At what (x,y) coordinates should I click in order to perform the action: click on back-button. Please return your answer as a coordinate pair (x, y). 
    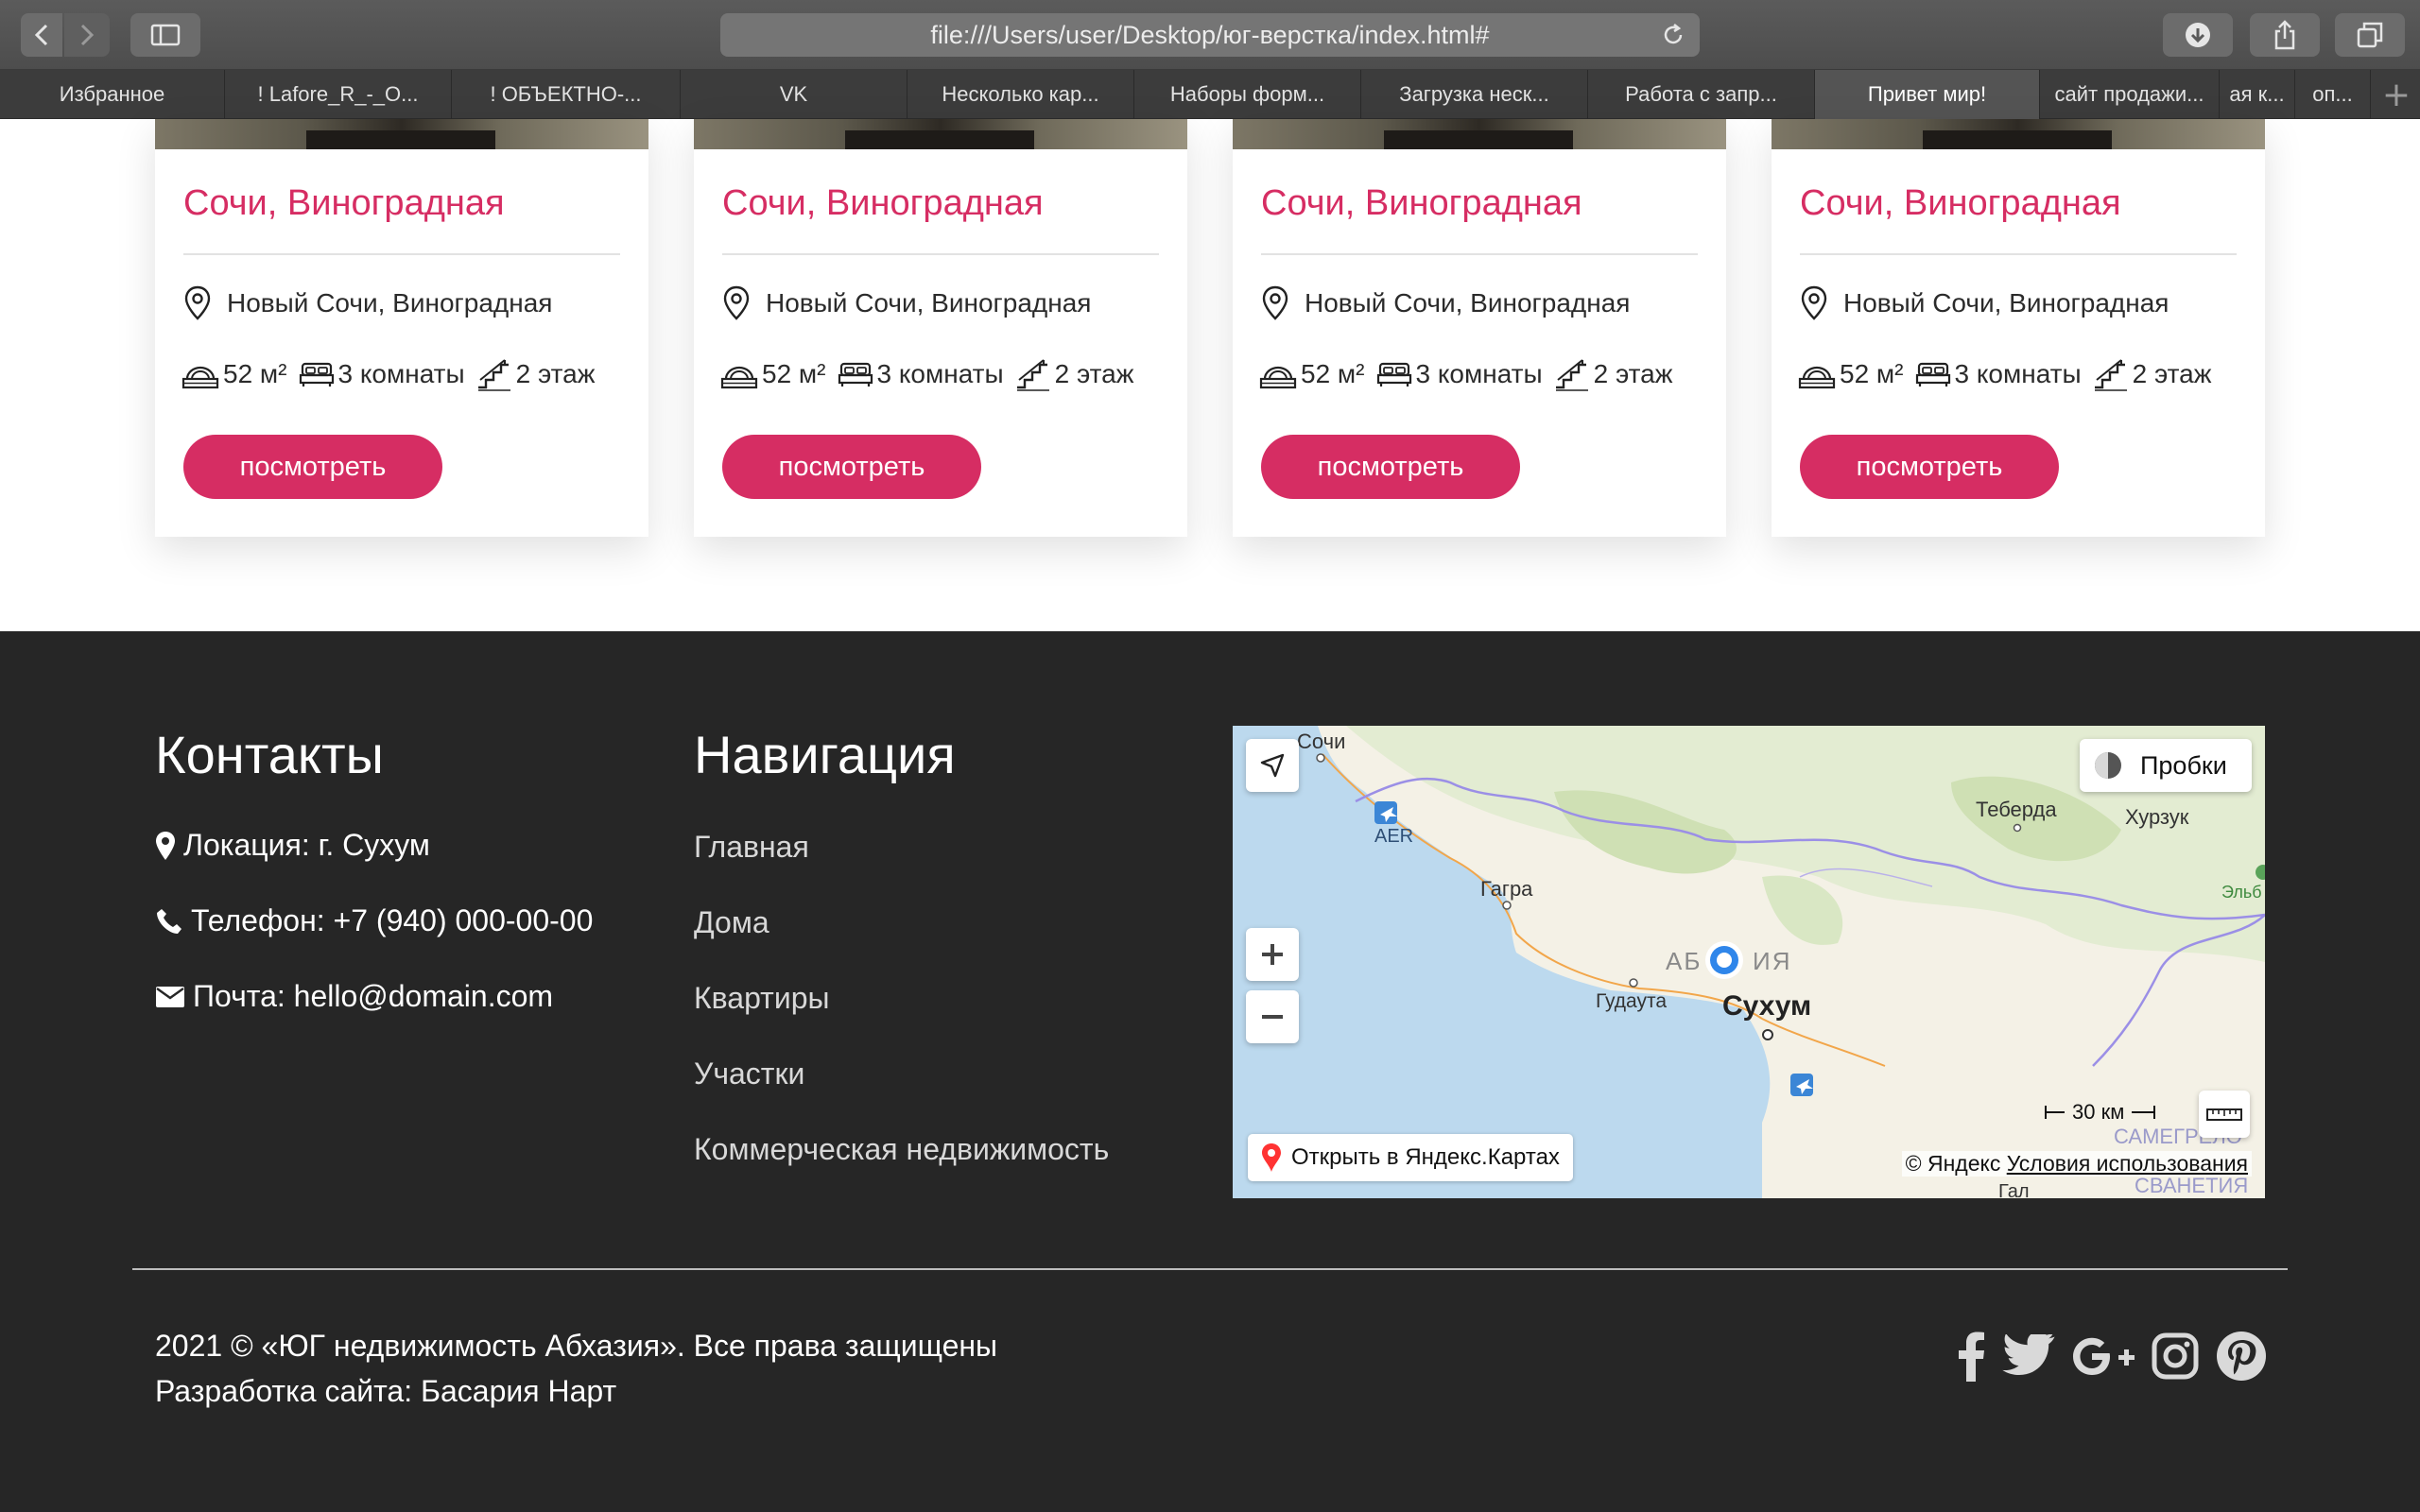
    Looking at the image, I should click on (41, 35).